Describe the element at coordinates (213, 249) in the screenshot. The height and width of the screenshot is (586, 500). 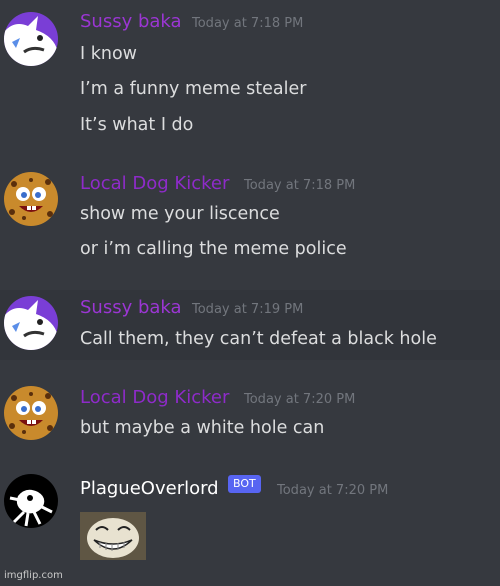
I see `message-text: or i’m calling the meme police` at that location.